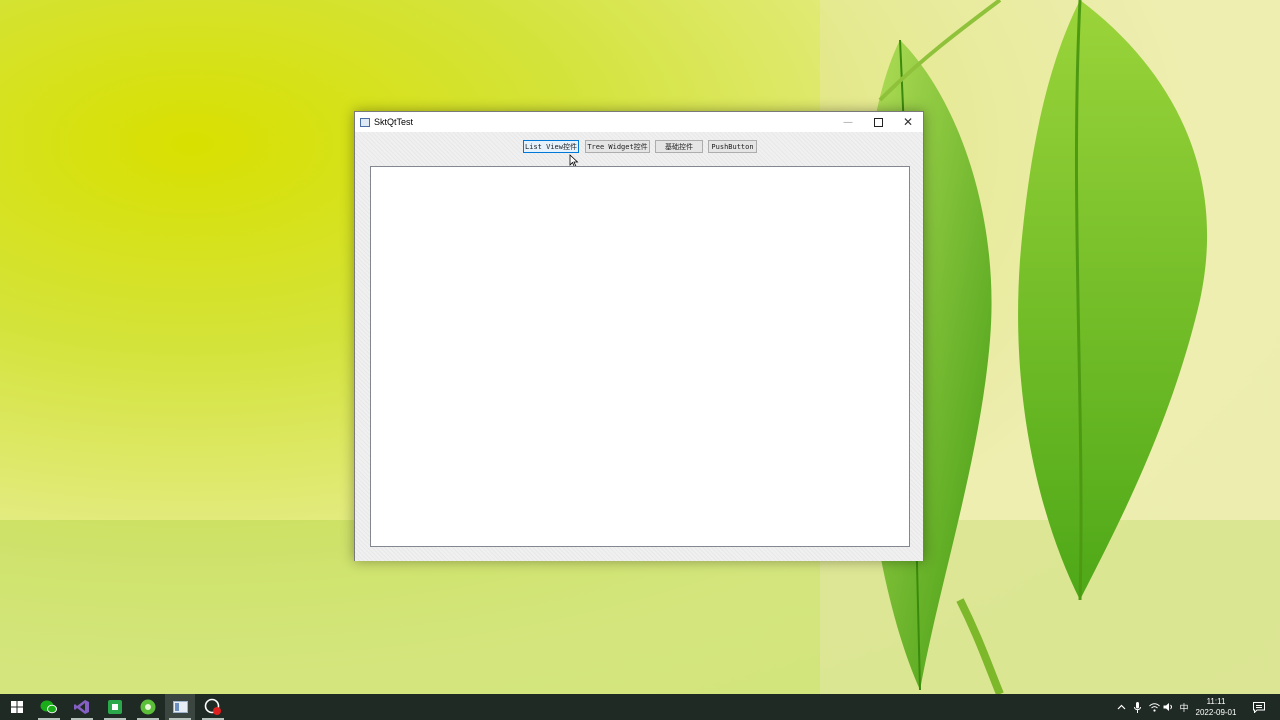 This screenshot has width=1280, height=720. I want to click on minimize-icon: —, so click(848, 122).